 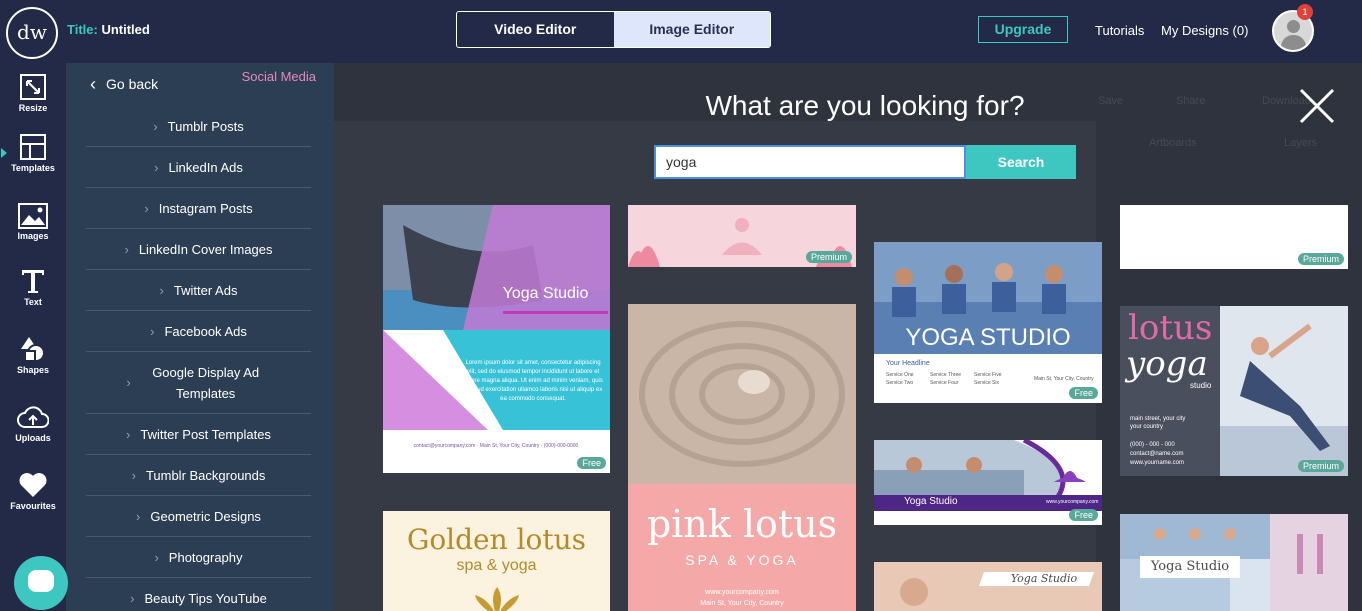 What do you see at coordinates (1072, 502) in the screenshot?
I see `template-url: www.yourcompany.com` at bounding box center [1072, 502].